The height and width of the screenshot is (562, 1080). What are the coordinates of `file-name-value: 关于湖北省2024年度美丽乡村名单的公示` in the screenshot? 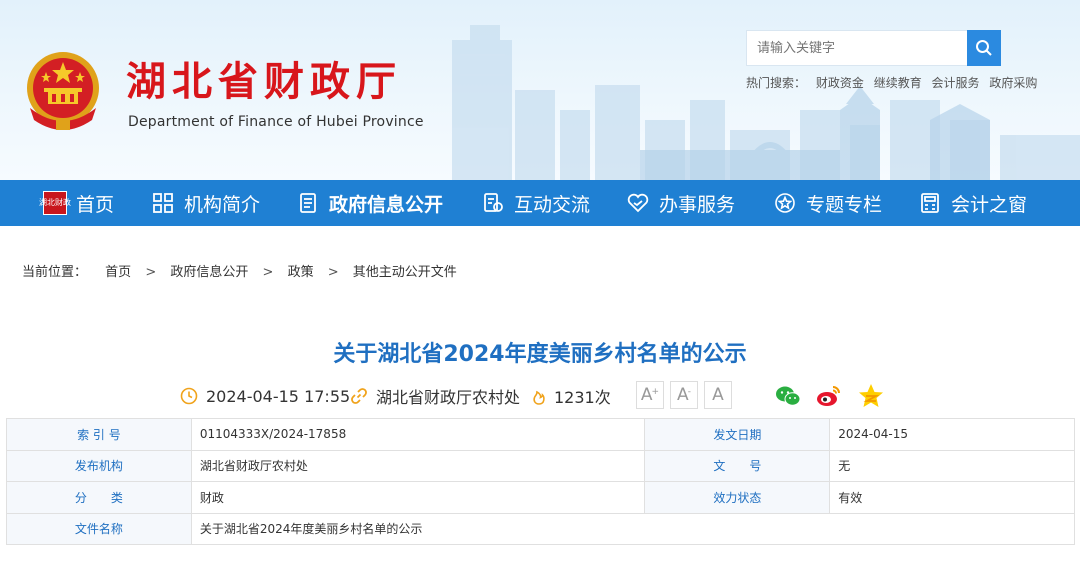 It's located at (633, 528).